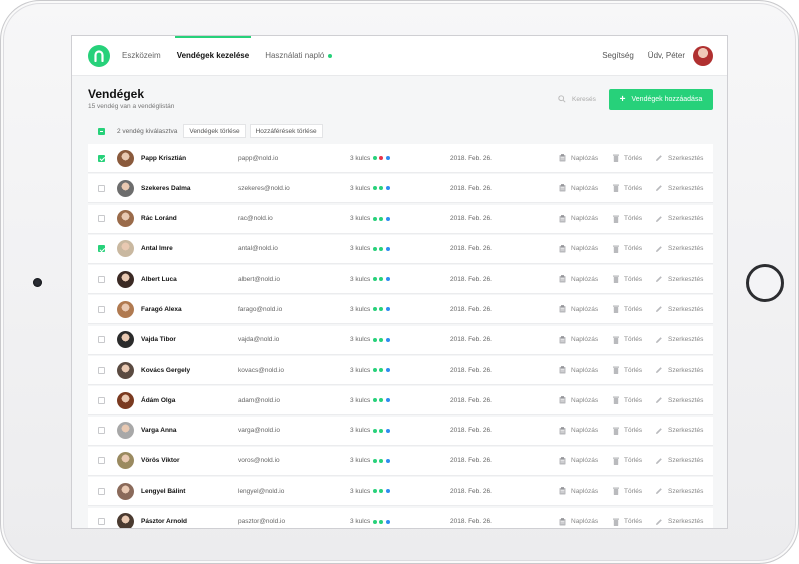 This screenshot has height=564, width=799. Describe the element at coordinates (214, 131) in the screenshot. I see `delete-guests-button: Vendégek törlése` at that location.